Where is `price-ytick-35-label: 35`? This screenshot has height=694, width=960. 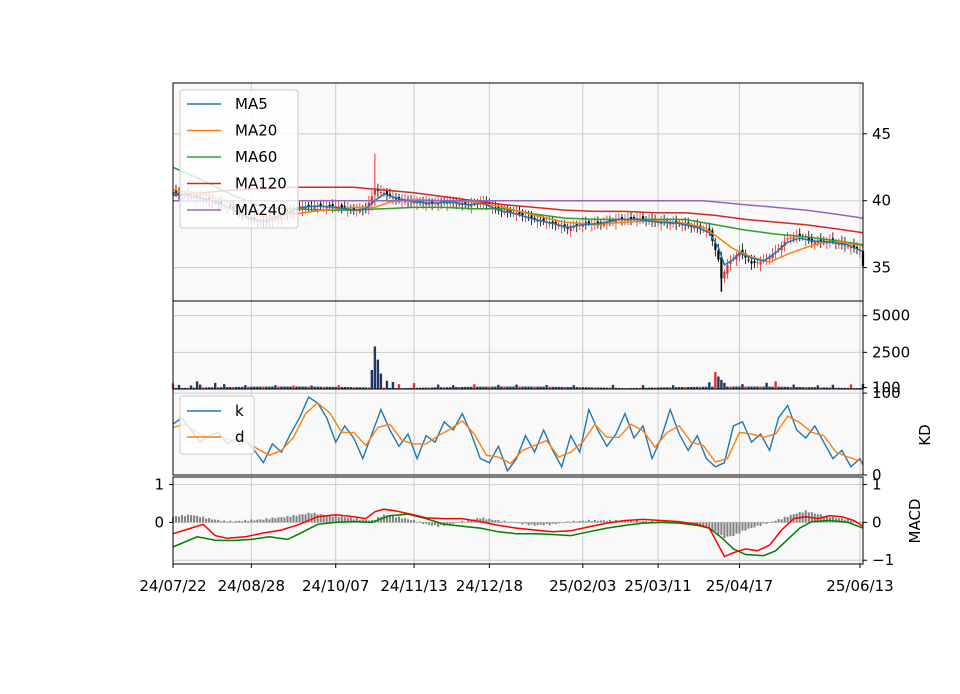 price-ytick-35-label: 35 is located at coordinates (881, 268).